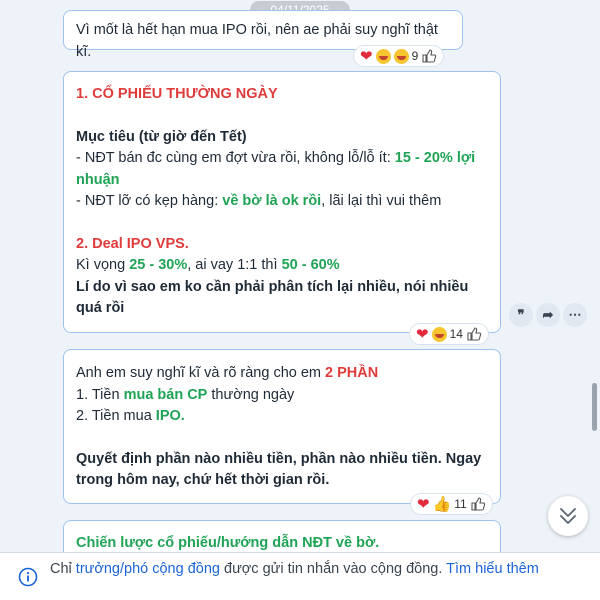 The height and width of the screenshot is (600, 600). I want to click on reaction-count: 11, so click(460, 504).